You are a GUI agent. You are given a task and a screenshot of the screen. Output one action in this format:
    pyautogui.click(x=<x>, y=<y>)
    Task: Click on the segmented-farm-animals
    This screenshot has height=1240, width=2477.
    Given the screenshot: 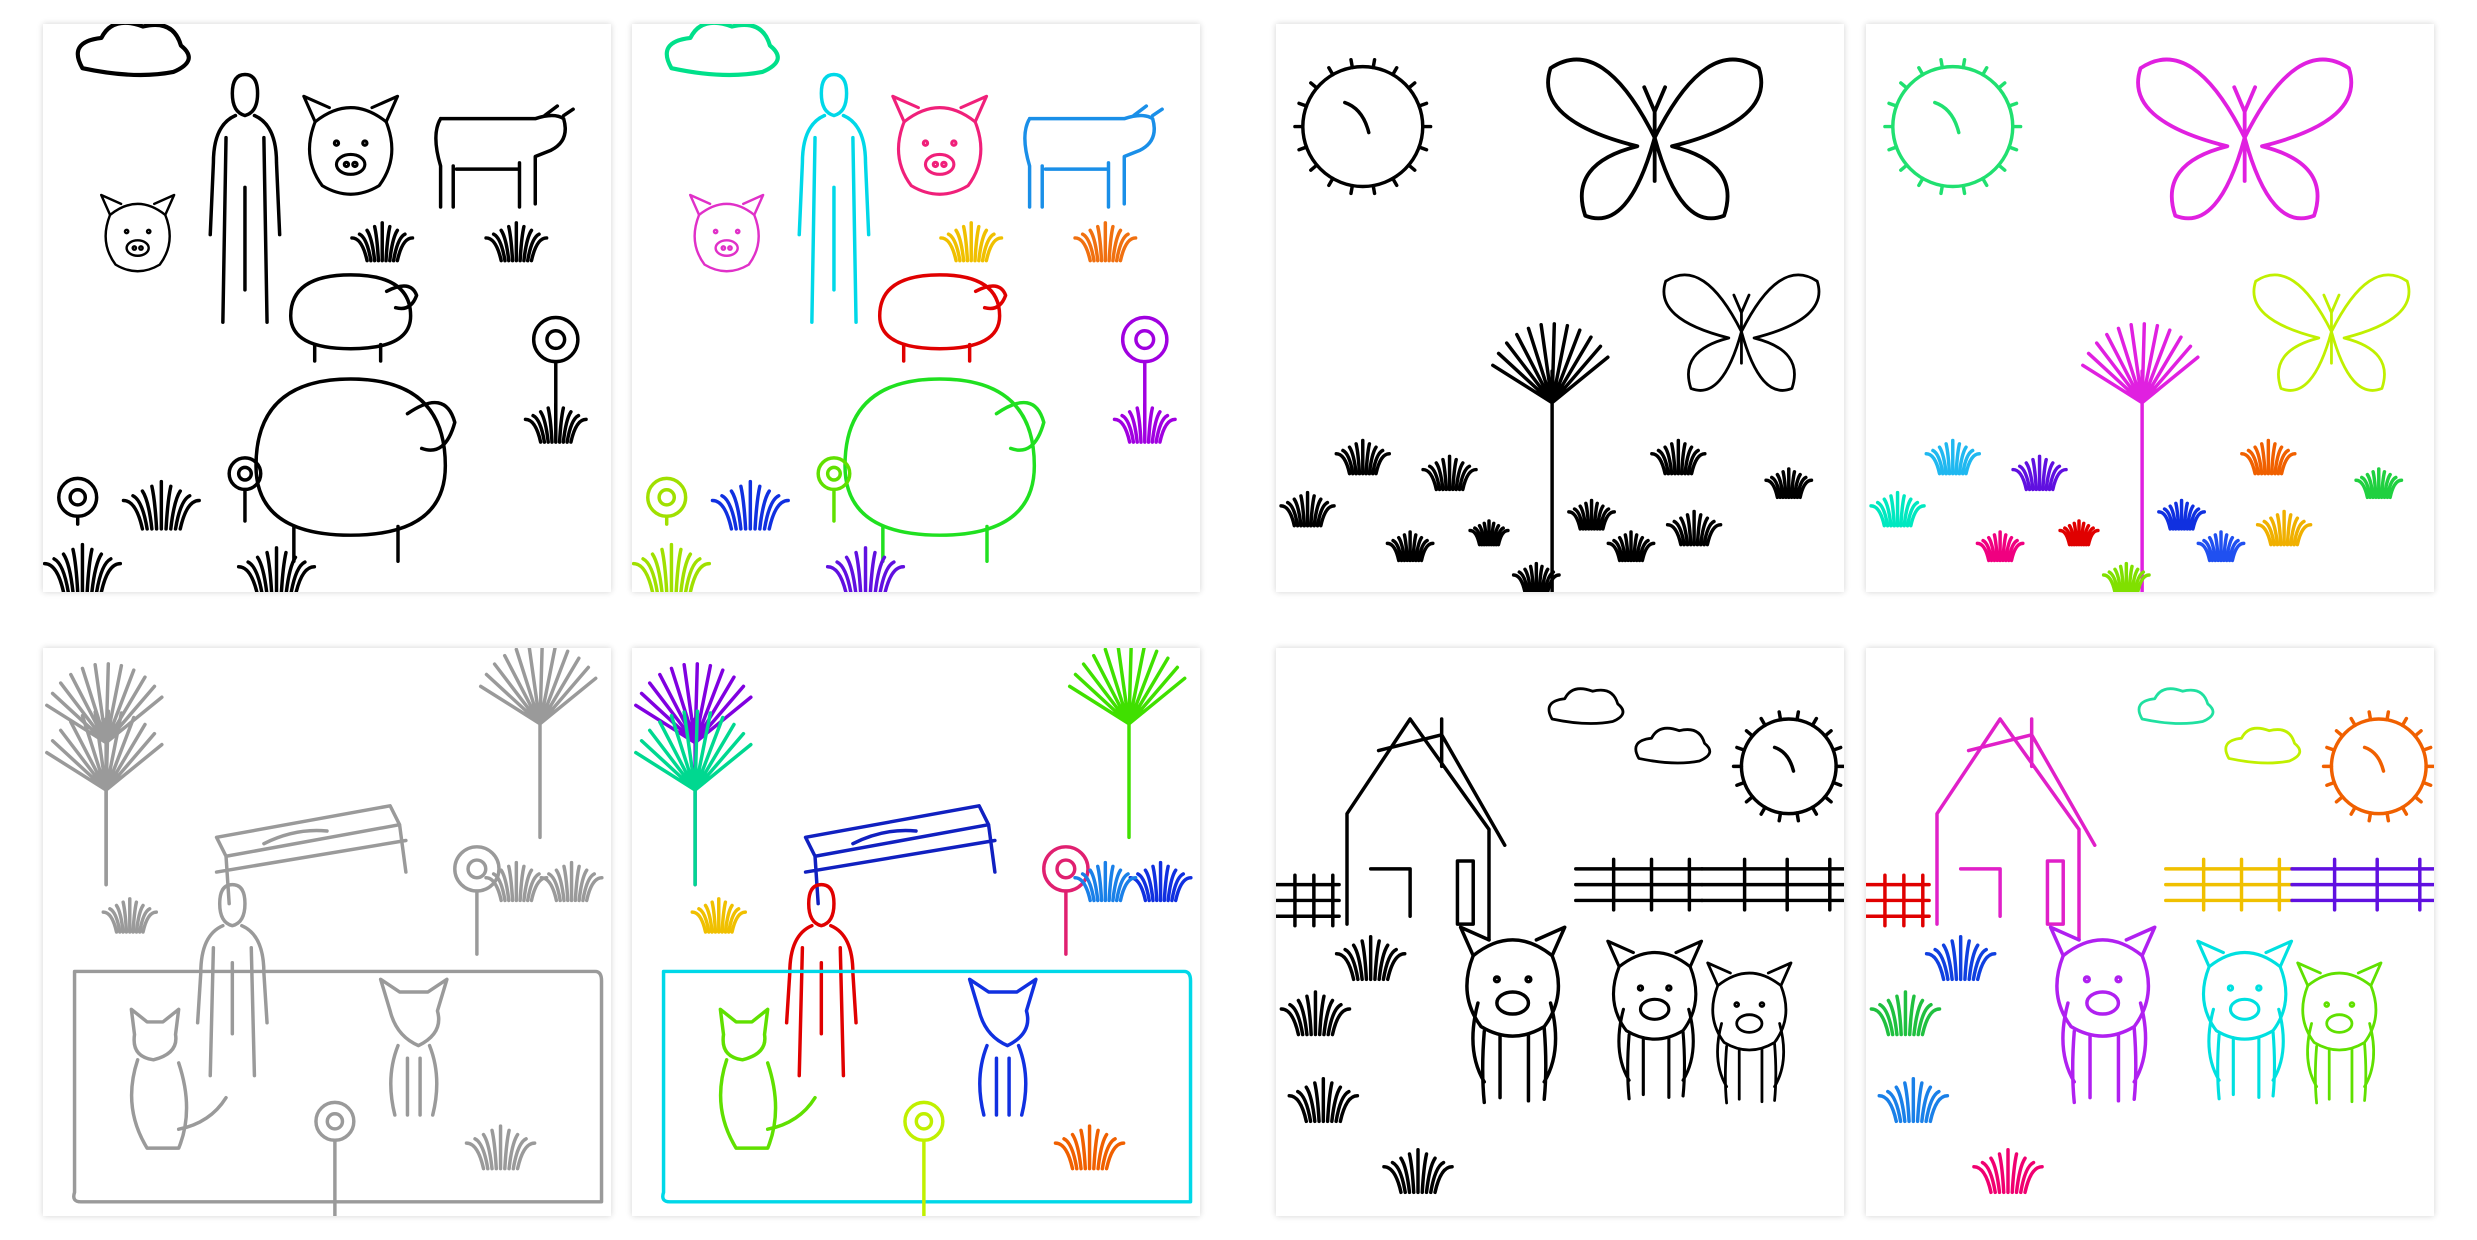 What is the action you would take?
    pyautogui.click(x=904, y=308)
    